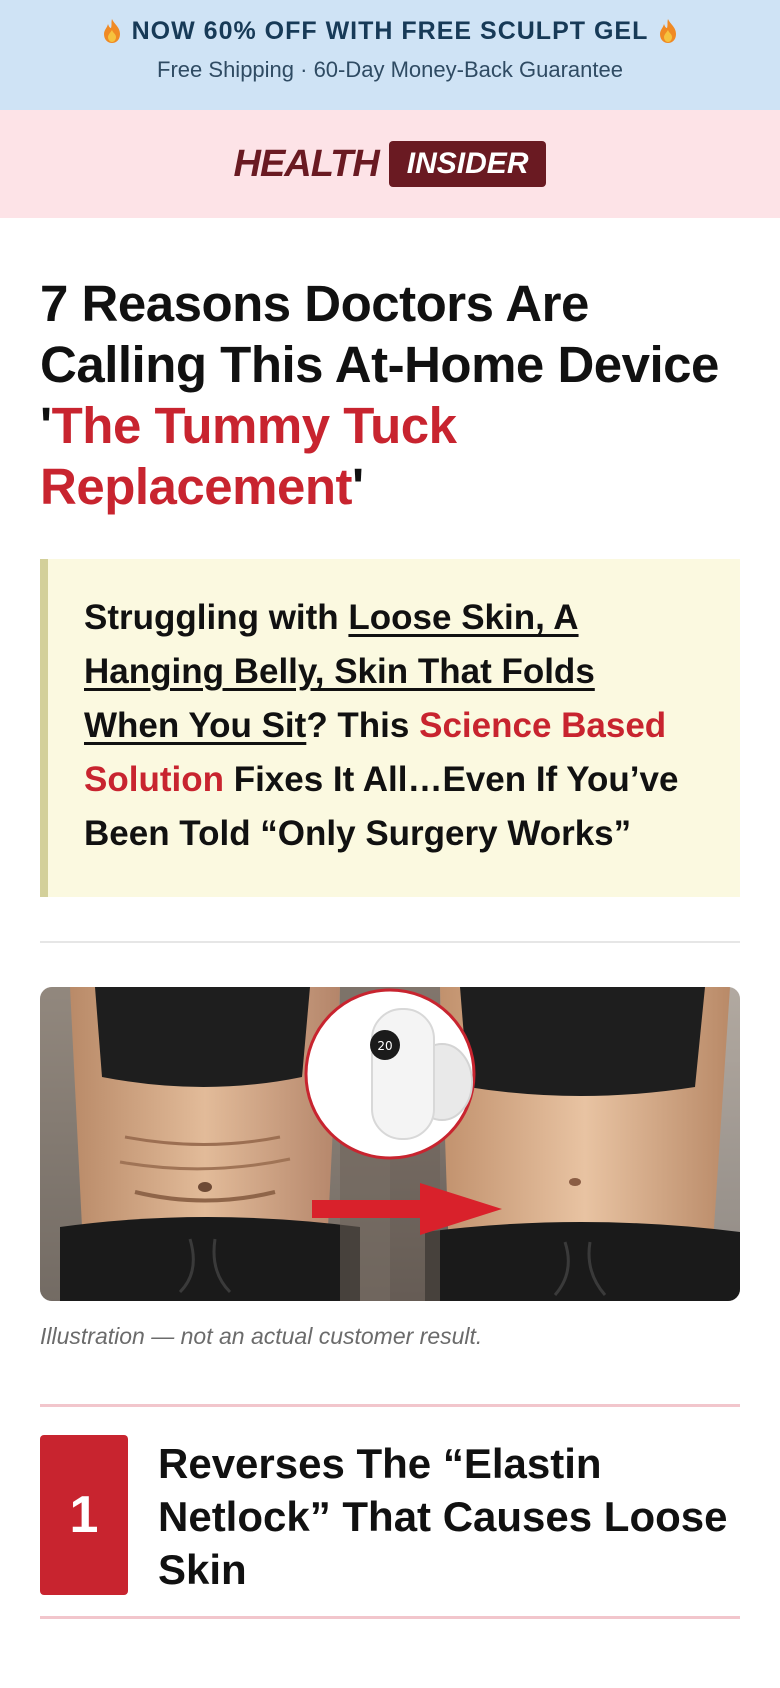 Image resolution: width=780 pixels, height=1688 pixels. Describe the element at coordinates (390, 1405) in the screenshot. I see `reason-divider-top` at that location.